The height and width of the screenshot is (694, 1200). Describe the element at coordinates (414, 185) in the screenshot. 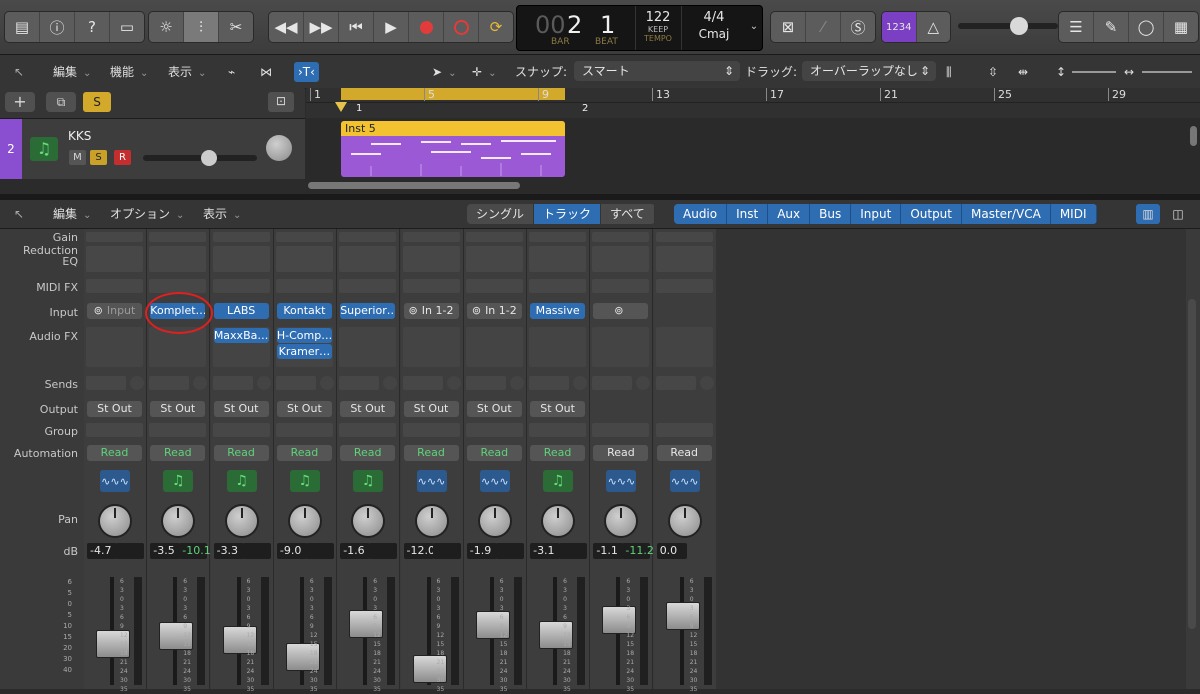

I see `horizontal-scrollbar` at that location.